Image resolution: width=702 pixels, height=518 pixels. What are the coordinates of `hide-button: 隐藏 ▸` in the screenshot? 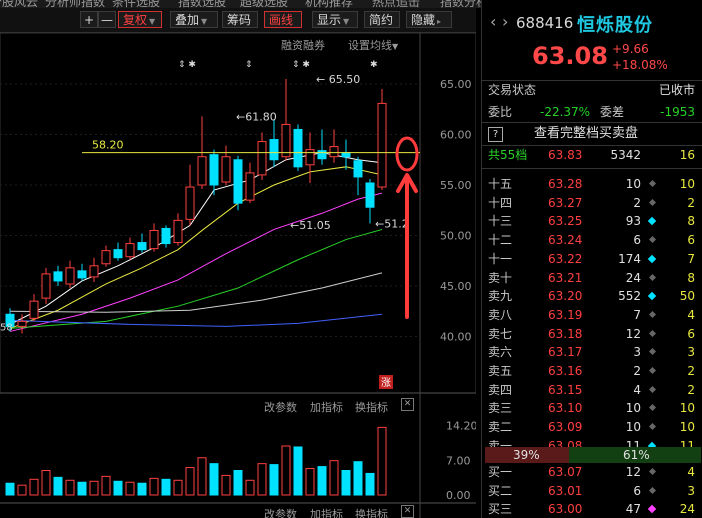 It's located at (429, 19).